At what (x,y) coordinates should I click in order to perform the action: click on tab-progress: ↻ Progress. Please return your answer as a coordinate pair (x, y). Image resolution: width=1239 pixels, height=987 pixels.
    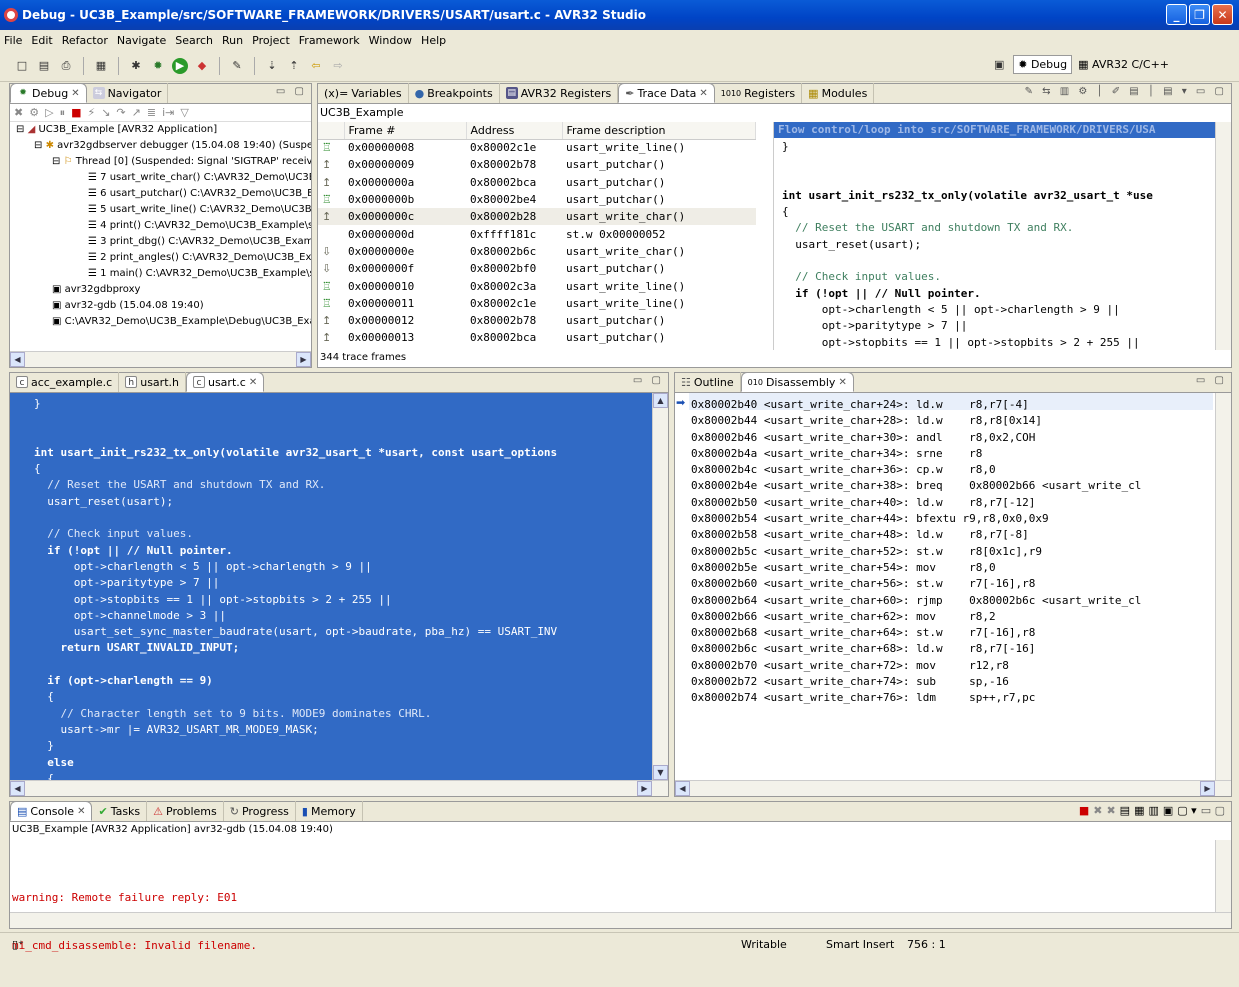
    Looking at the image, I should click on (260, 811).